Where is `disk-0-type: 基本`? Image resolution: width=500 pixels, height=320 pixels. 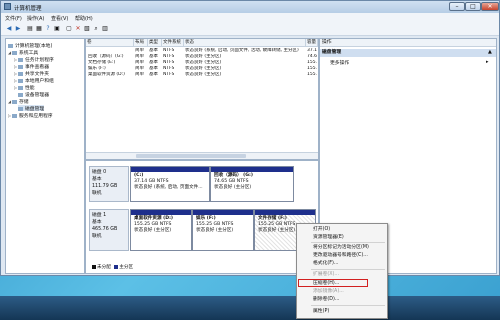
disk-0-type: 基本 is located at coordinates (97, 179).